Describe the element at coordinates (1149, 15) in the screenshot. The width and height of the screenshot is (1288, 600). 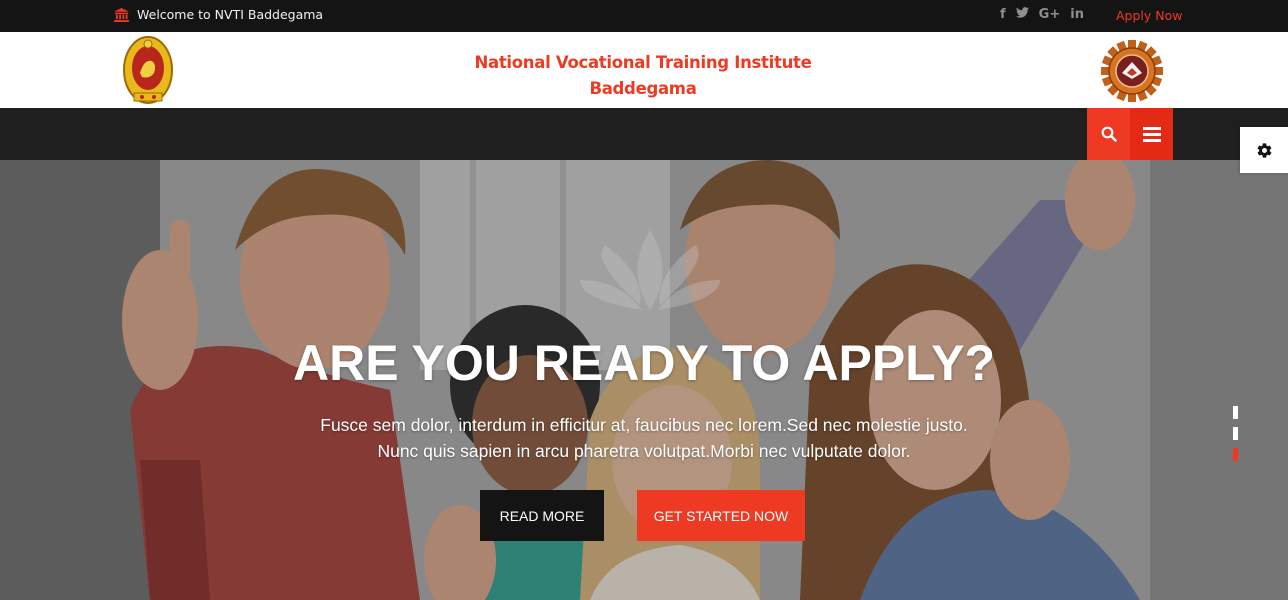
I see `apply-now-link: Apply Now` at that location.